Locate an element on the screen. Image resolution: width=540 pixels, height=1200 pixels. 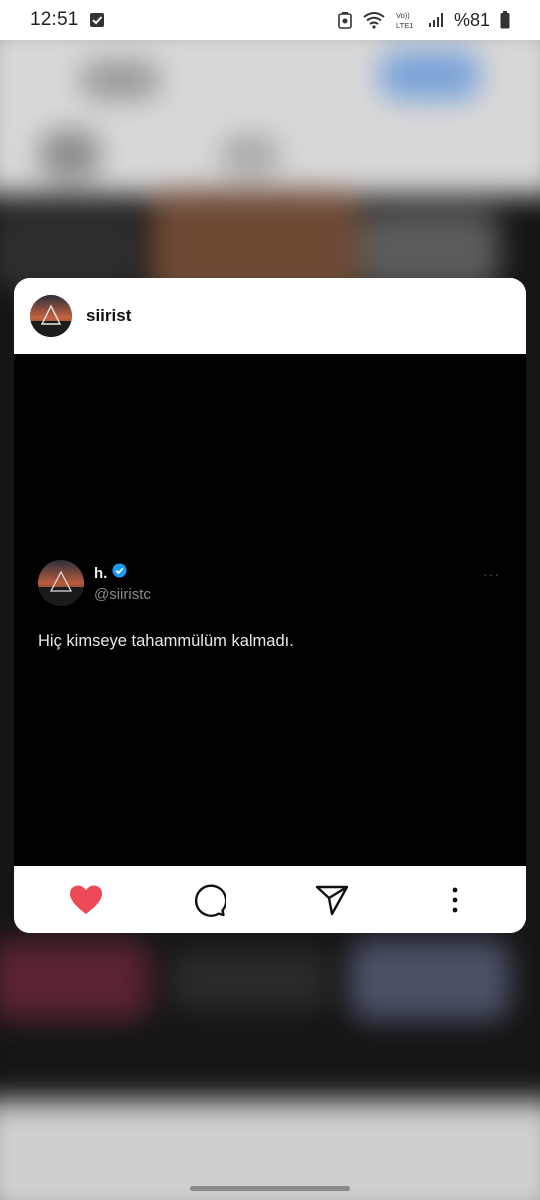
more-options-button is located at coordinates (455, 900).